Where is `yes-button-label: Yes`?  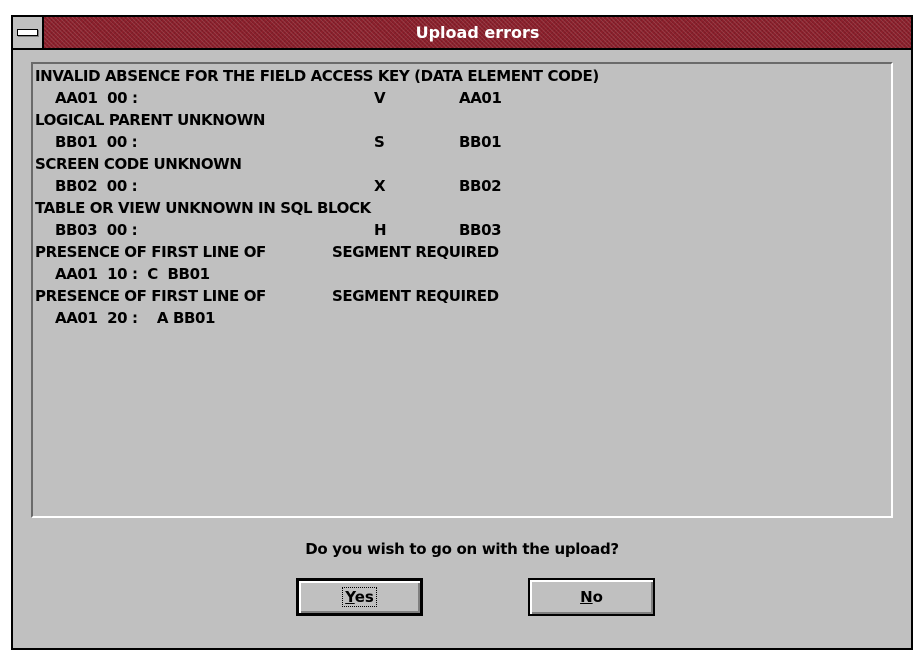 yes-button-label: Yes is located at coordinates (359, 597).